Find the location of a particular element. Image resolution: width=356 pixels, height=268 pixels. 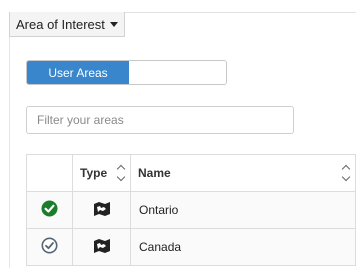

row-name-cell: Ontario is located at coordinates (243, 210).